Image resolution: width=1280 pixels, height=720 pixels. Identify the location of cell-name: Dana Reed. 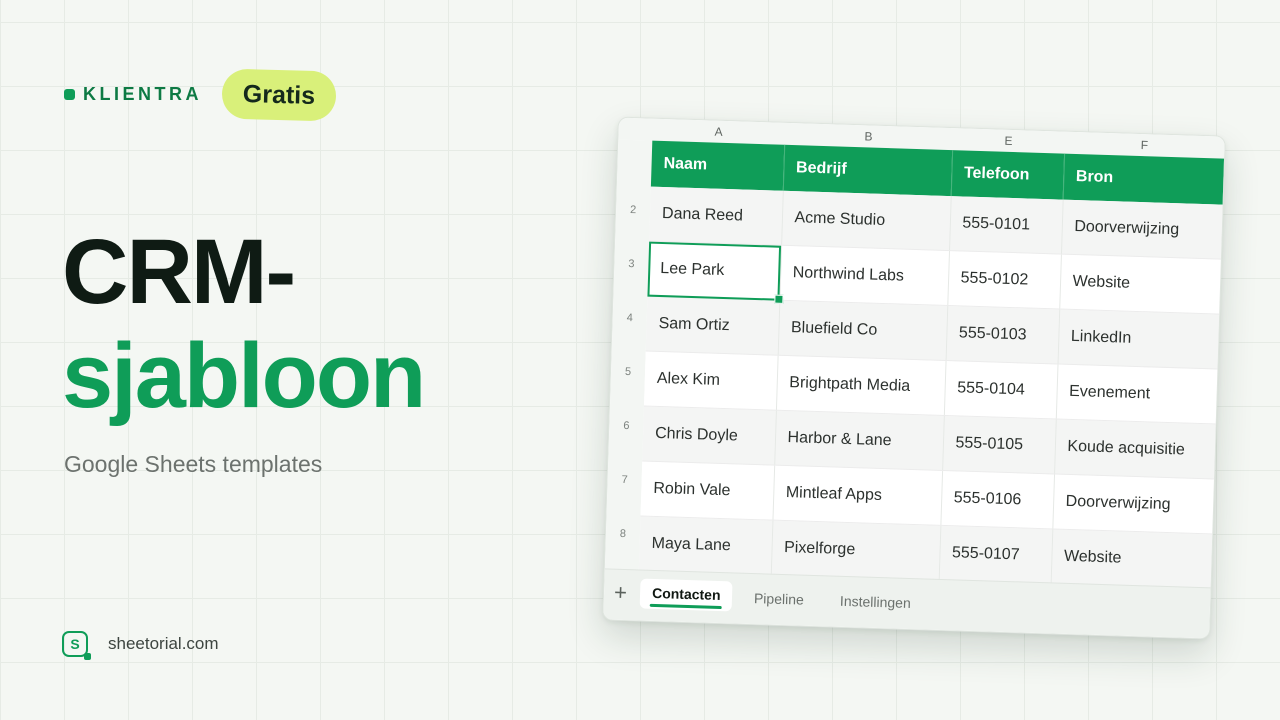
(716, 216).